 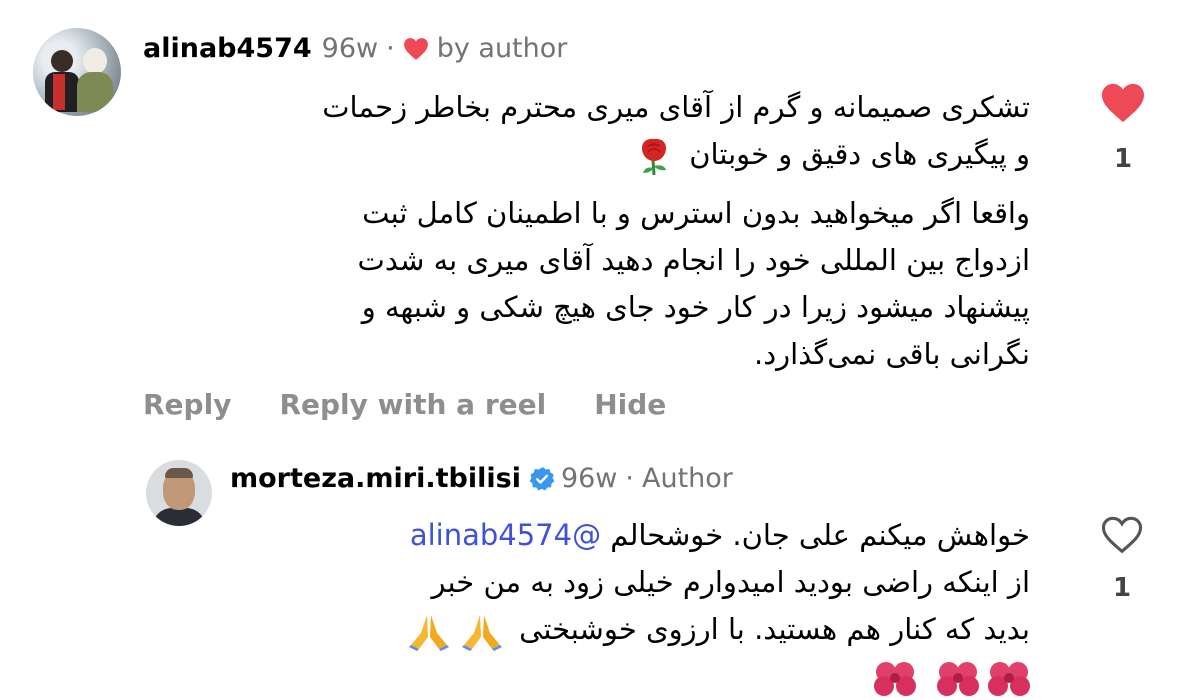 What do you see at coordinates (227, 48) in the screenshot?
I see `comment-username: alinab4574` at bounding box center [227, 48].